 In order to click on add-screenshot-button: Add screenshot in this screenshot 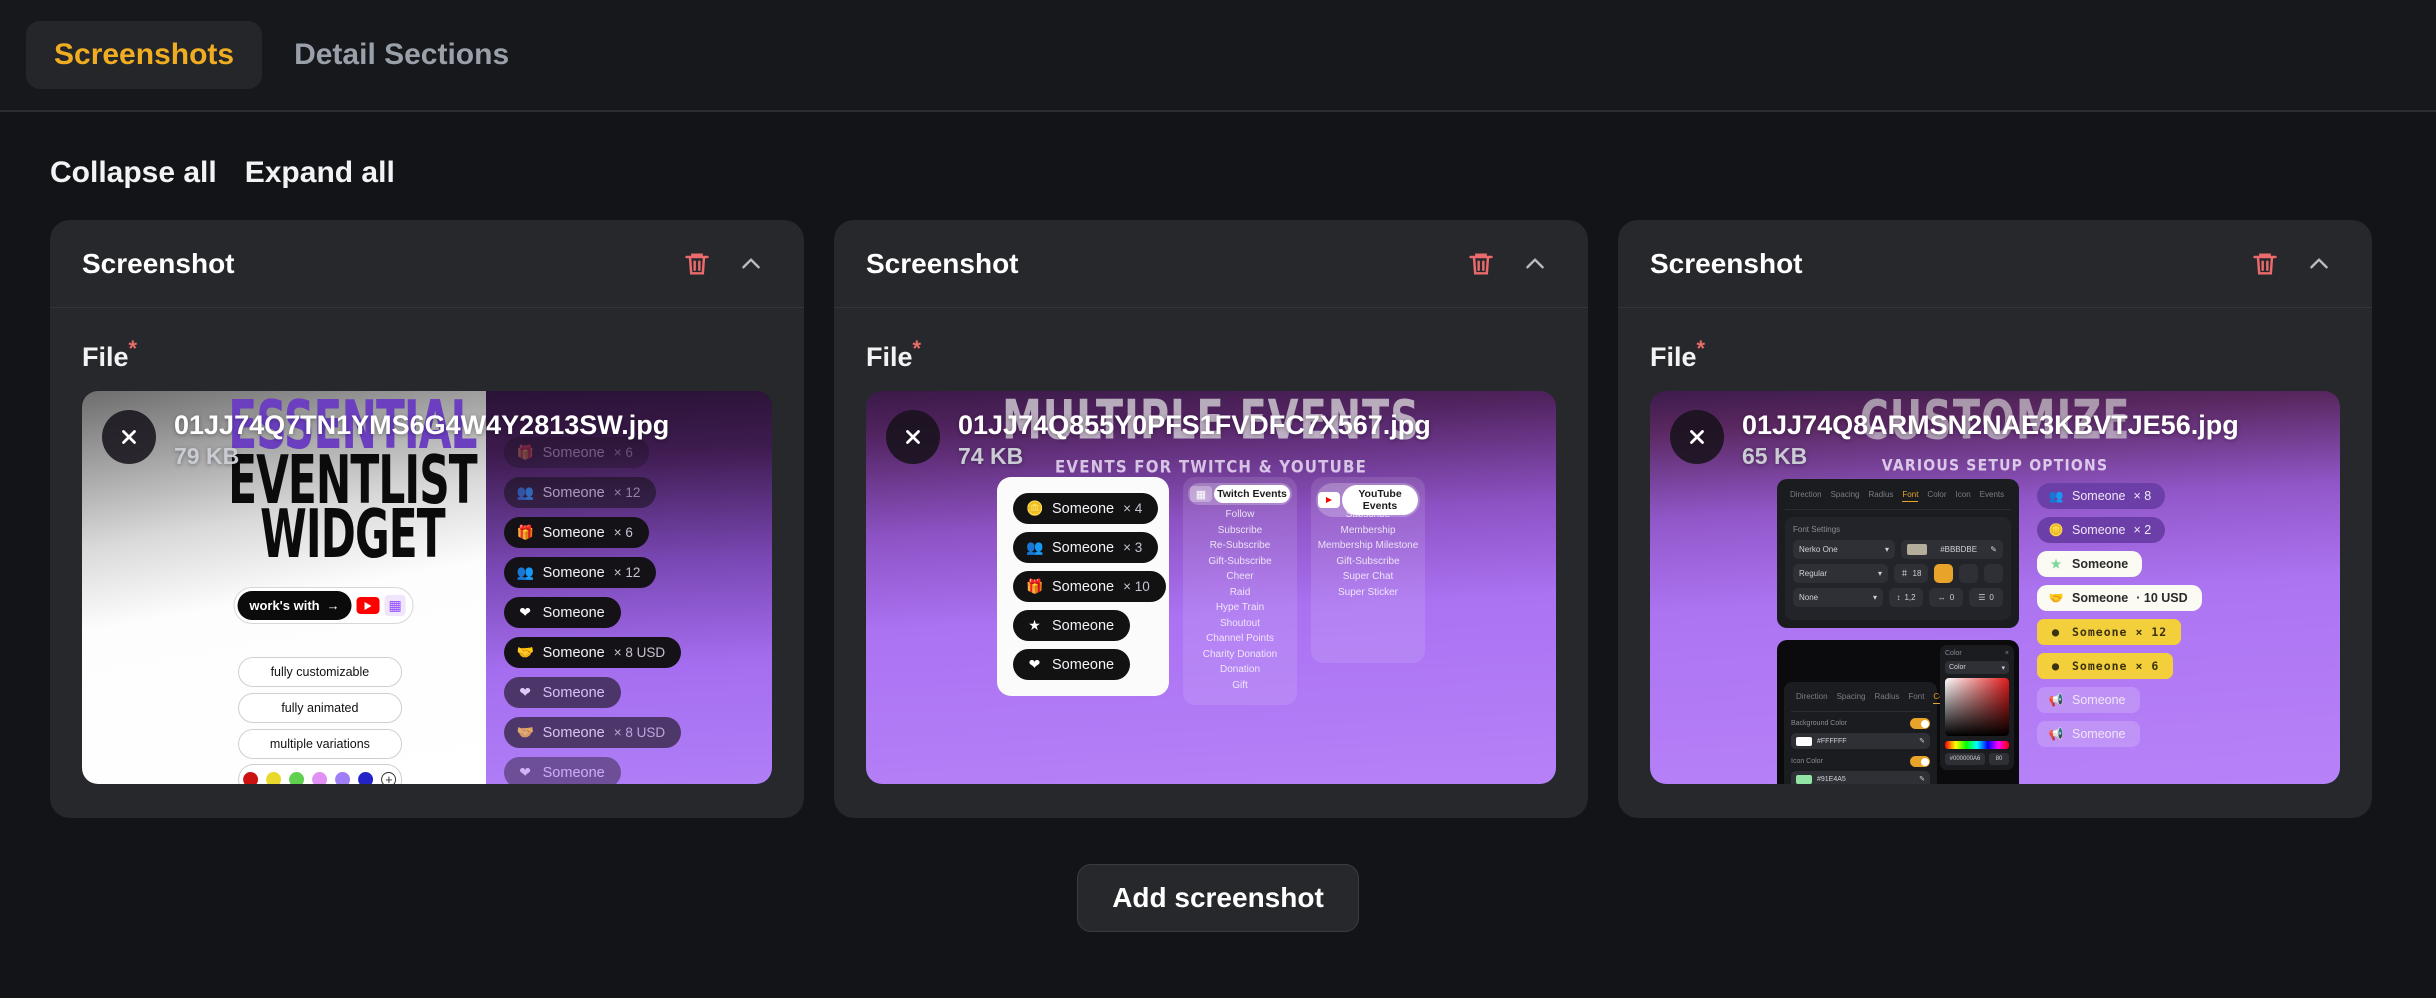, I will do `click(1218, 898)`.